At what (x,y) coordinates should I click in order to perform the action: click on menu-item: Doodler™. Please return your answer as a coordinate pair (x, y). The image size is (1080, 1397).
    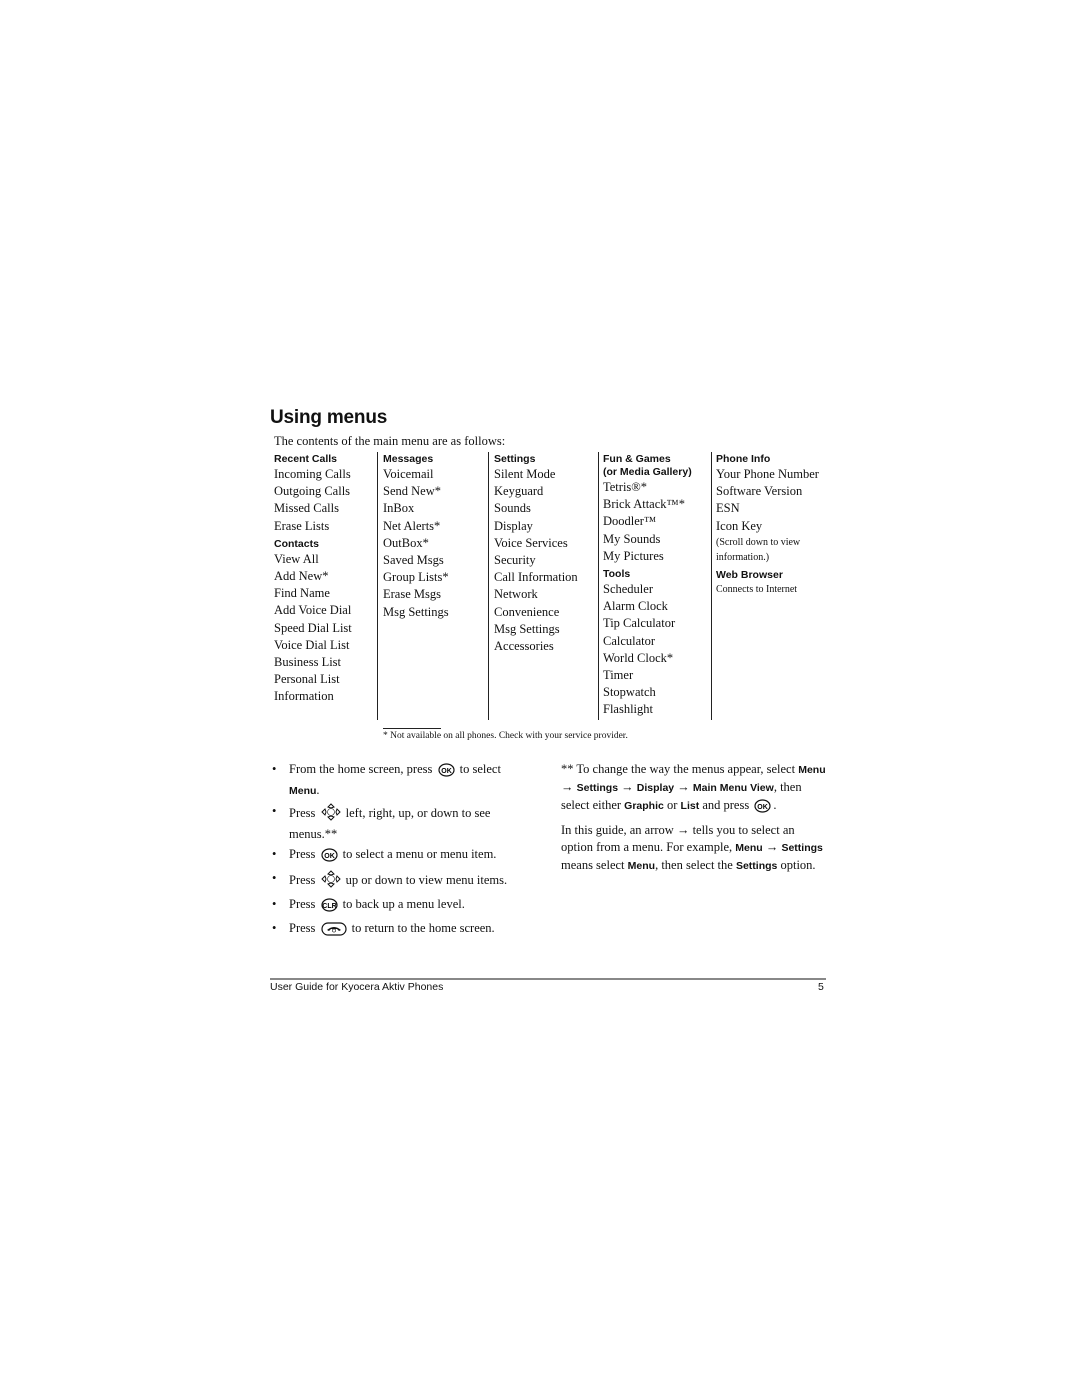
    Looking at the image, I should click on (630, 521).